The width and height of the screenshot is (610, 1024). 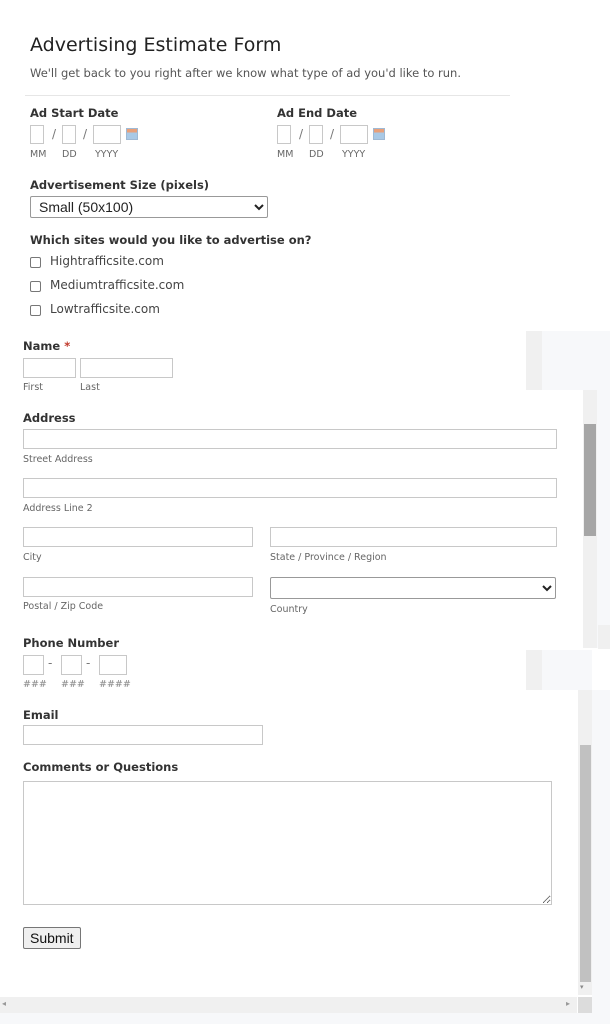 I want to click on scroll-left-icon: ◂, so click(x=4, y=1003).